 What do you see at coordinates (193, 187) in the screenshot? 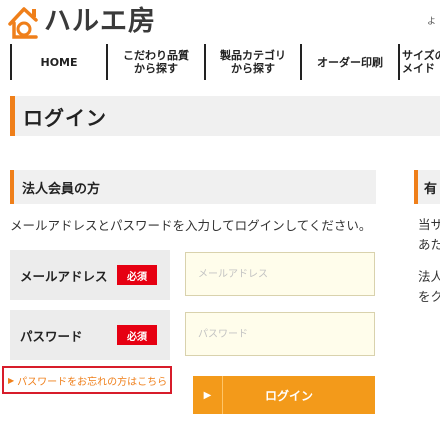
I see `corporate-section-heading: 法人会員の方` at bounding box center [193, 187].